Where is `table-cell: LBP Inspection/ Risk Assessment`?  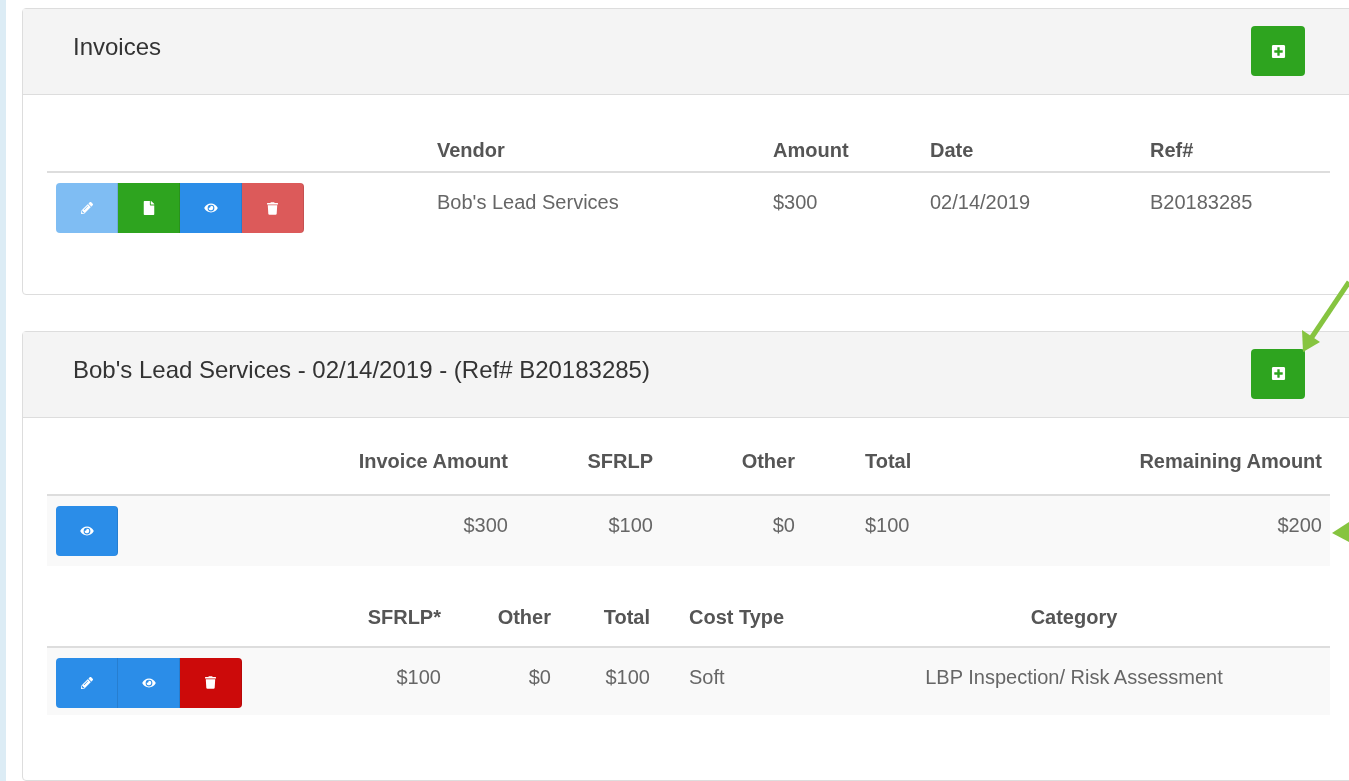 table-cell: LBP Inspection/ Risk Assessment is located at coordinates (1074, 676).